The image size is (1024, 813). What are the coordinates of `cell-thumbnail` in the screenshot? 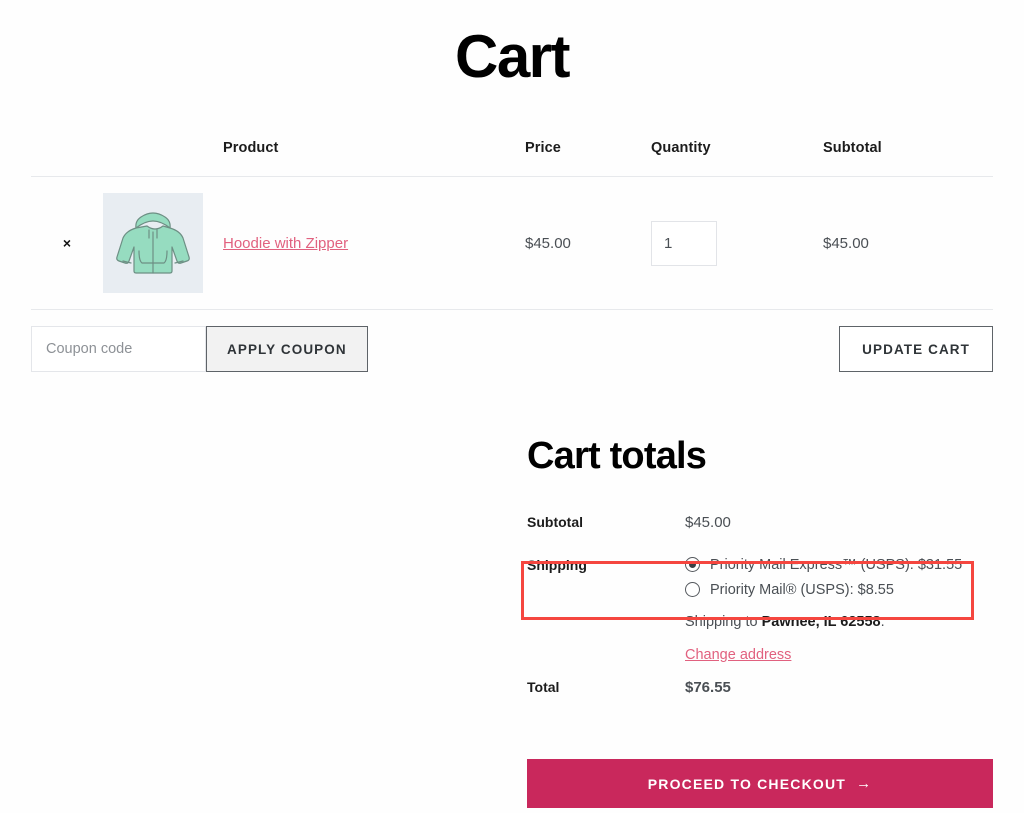 It's located at (163, 243).